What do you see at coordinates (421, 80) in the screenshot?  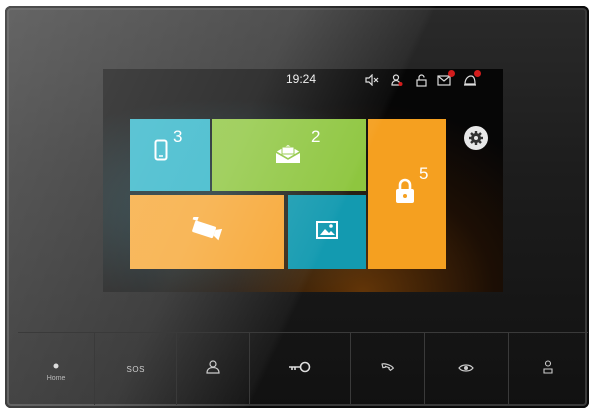 I see `unlock-icon` at bounding box center [421, 80].